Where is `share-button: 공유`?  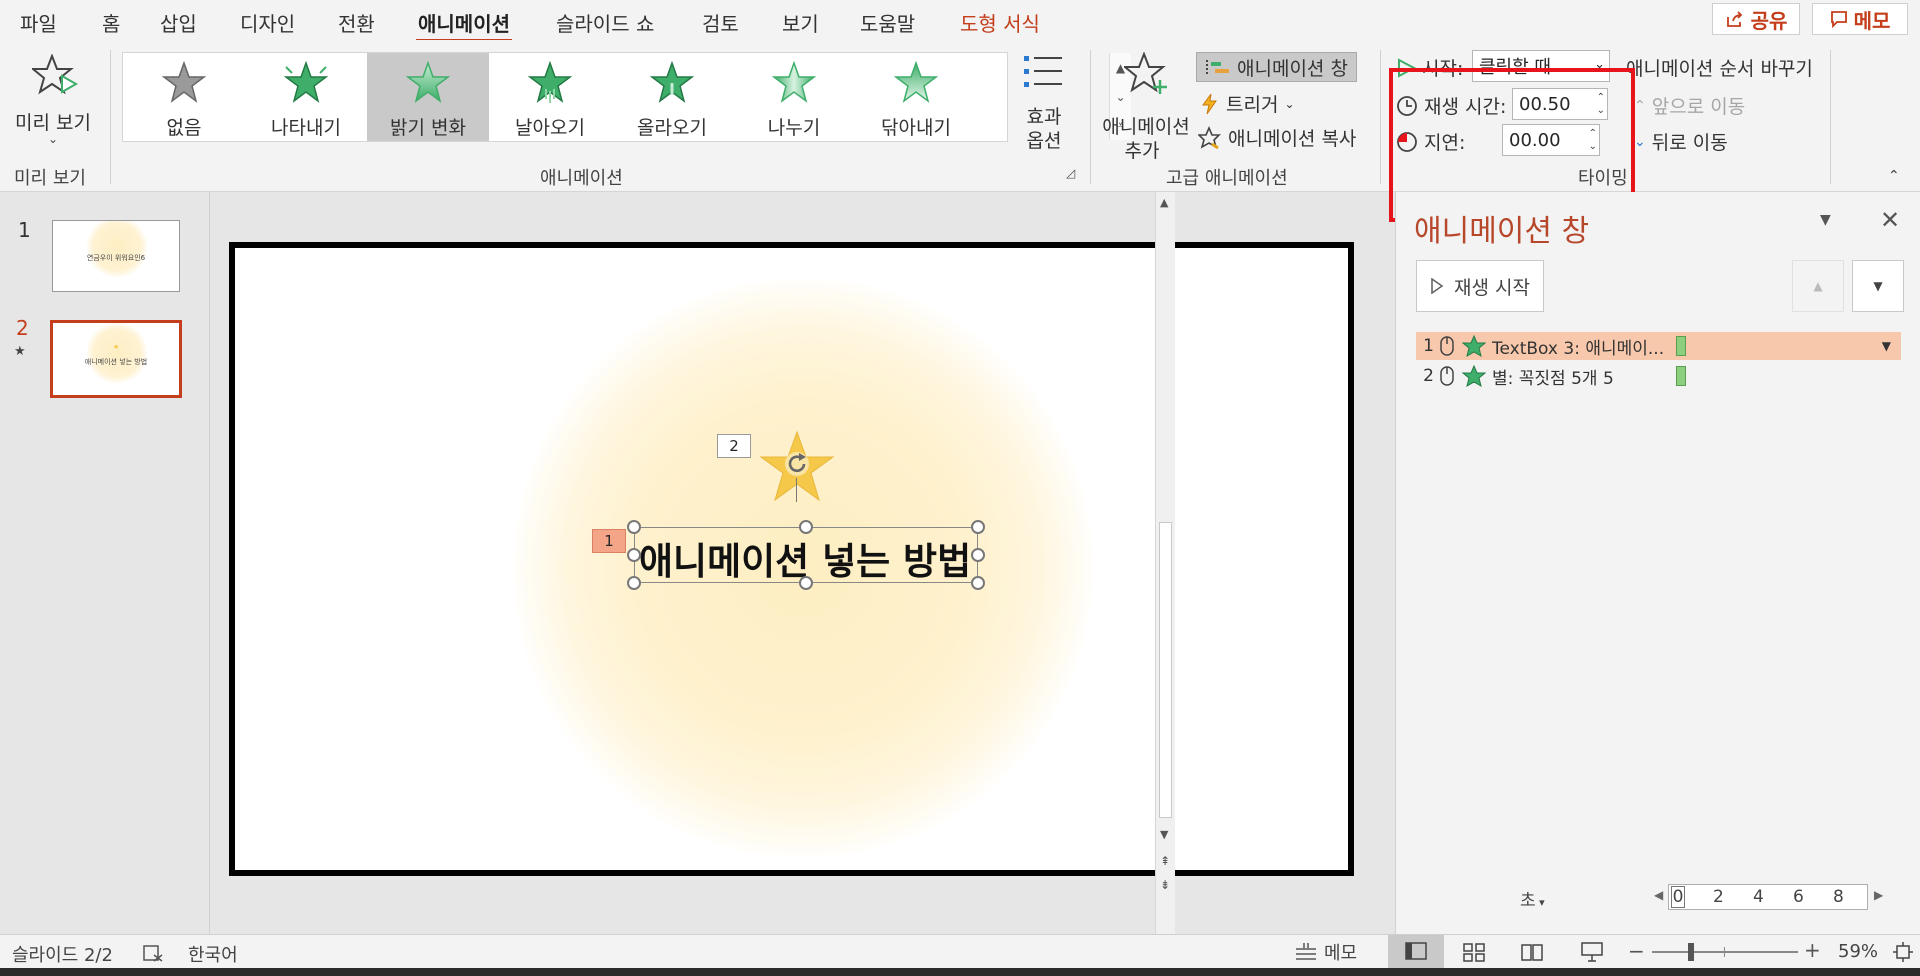 share-button: 공유 is located at coordinates (1756, 19).